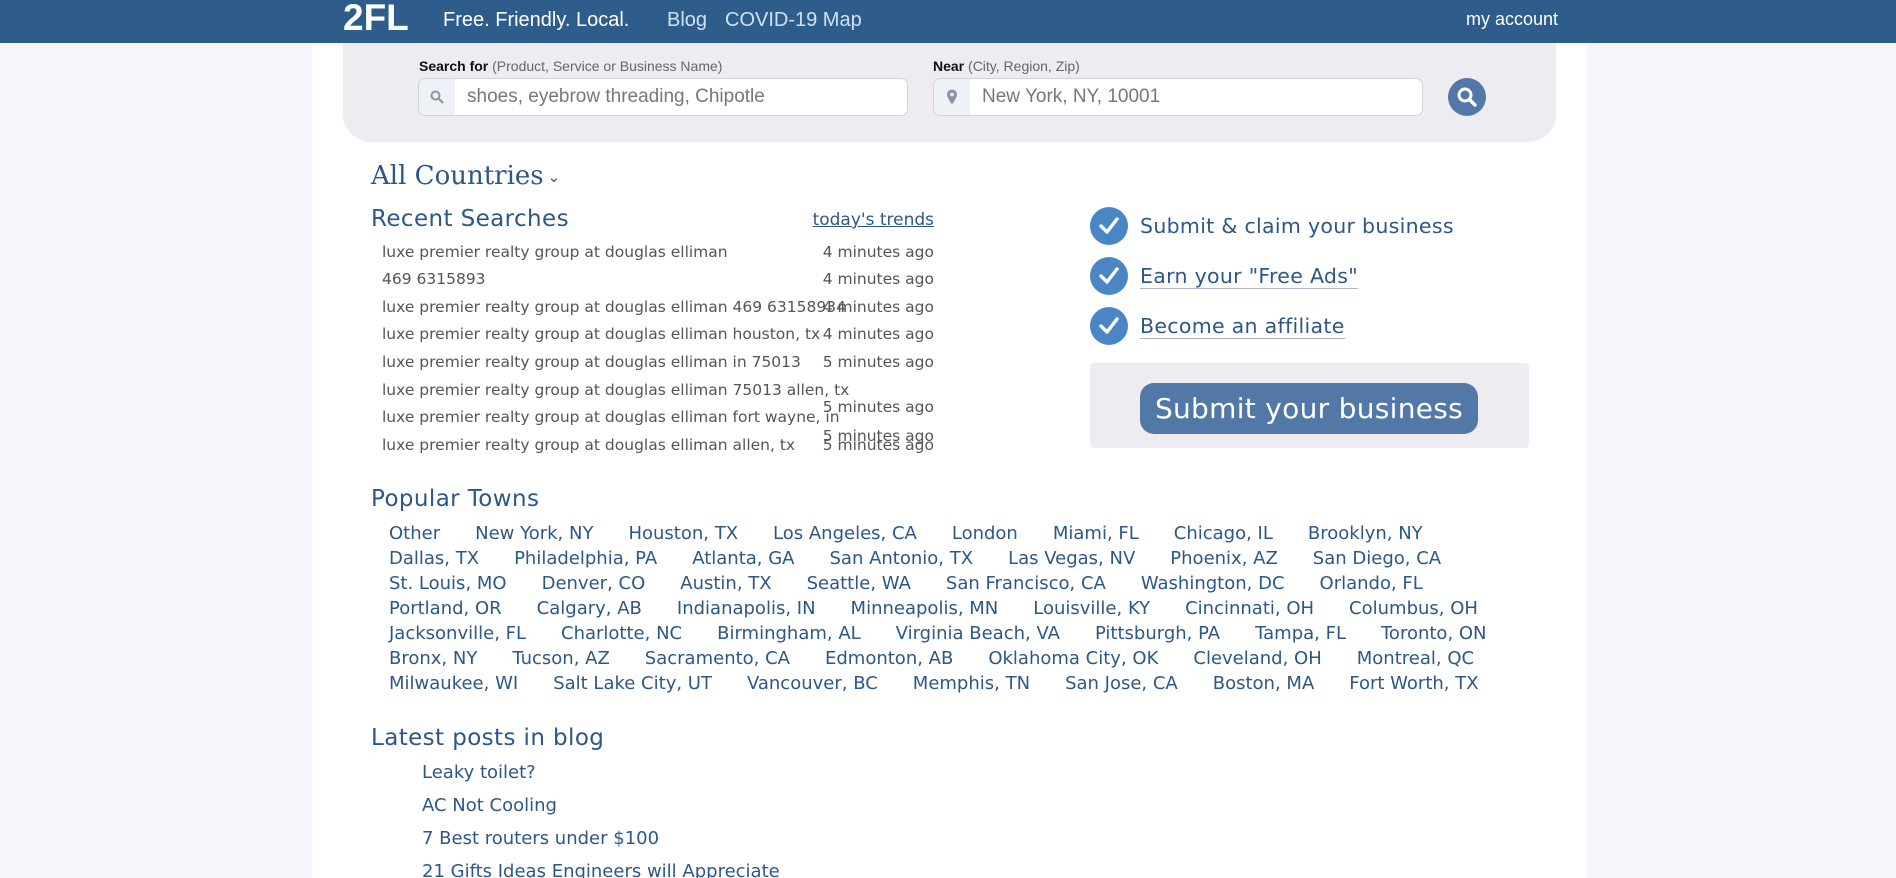 This screenshot has width=1896, height=878. Describe the element at coordinates (632, 683) in the screenshot. I see `town-link: Salt Lake City, UT` at that location.